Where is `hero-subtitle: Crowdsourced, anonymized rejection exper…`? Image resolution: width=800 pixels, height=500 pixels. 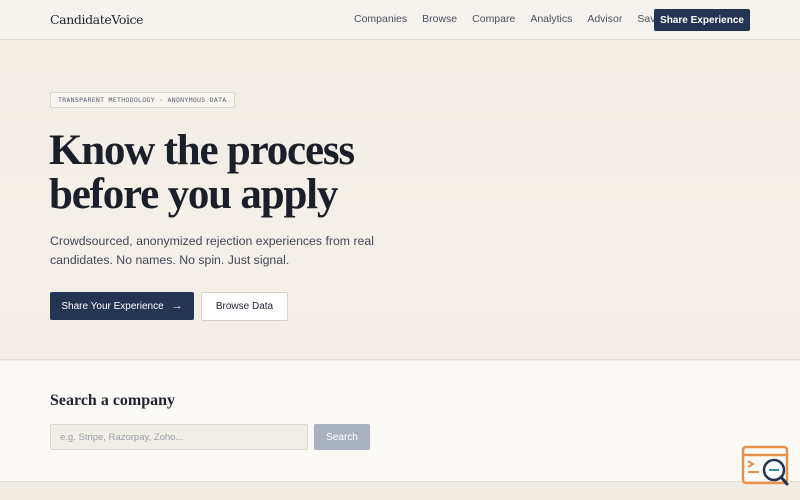 hero-subtitle: Crowdsourced, anonymized rejection exper… is located at coordinates (212, 250).